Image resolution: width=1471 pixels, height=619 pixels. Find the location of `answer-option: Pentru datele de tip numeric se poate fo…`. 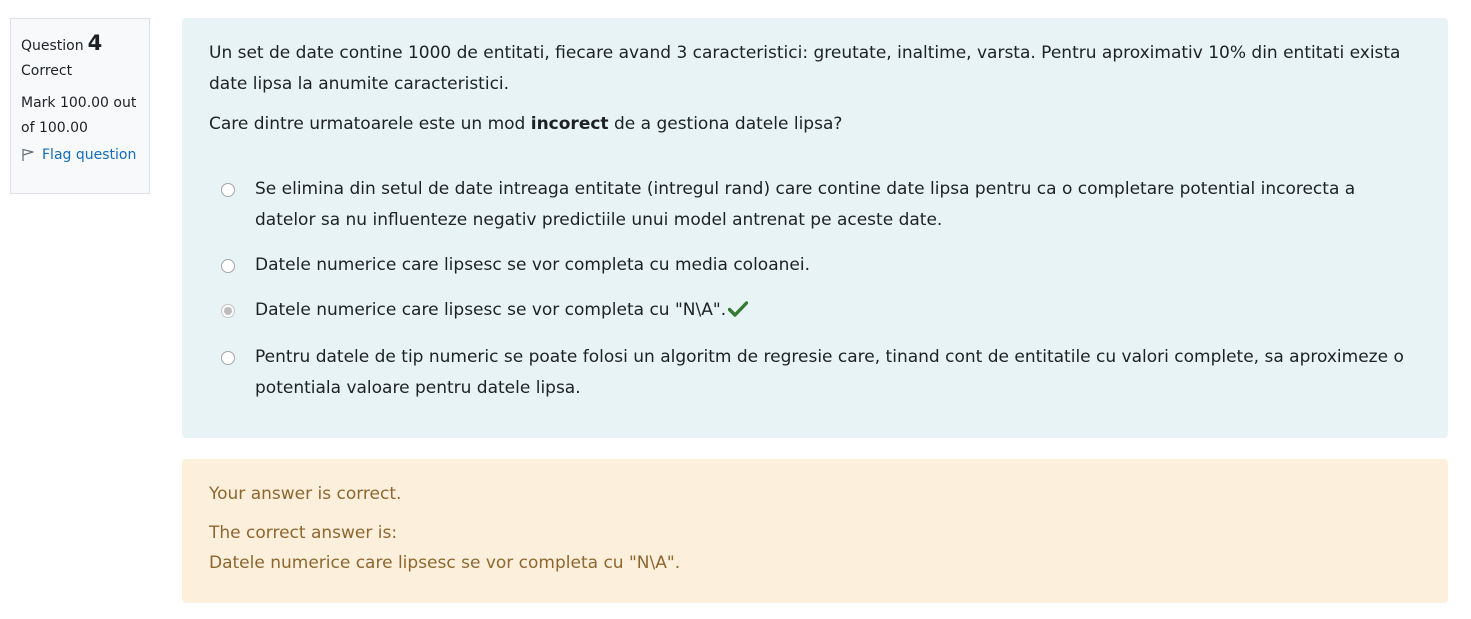

answer-option: Pentru datele de tip numeric se poate fo… is located at coordinates (815, 373).